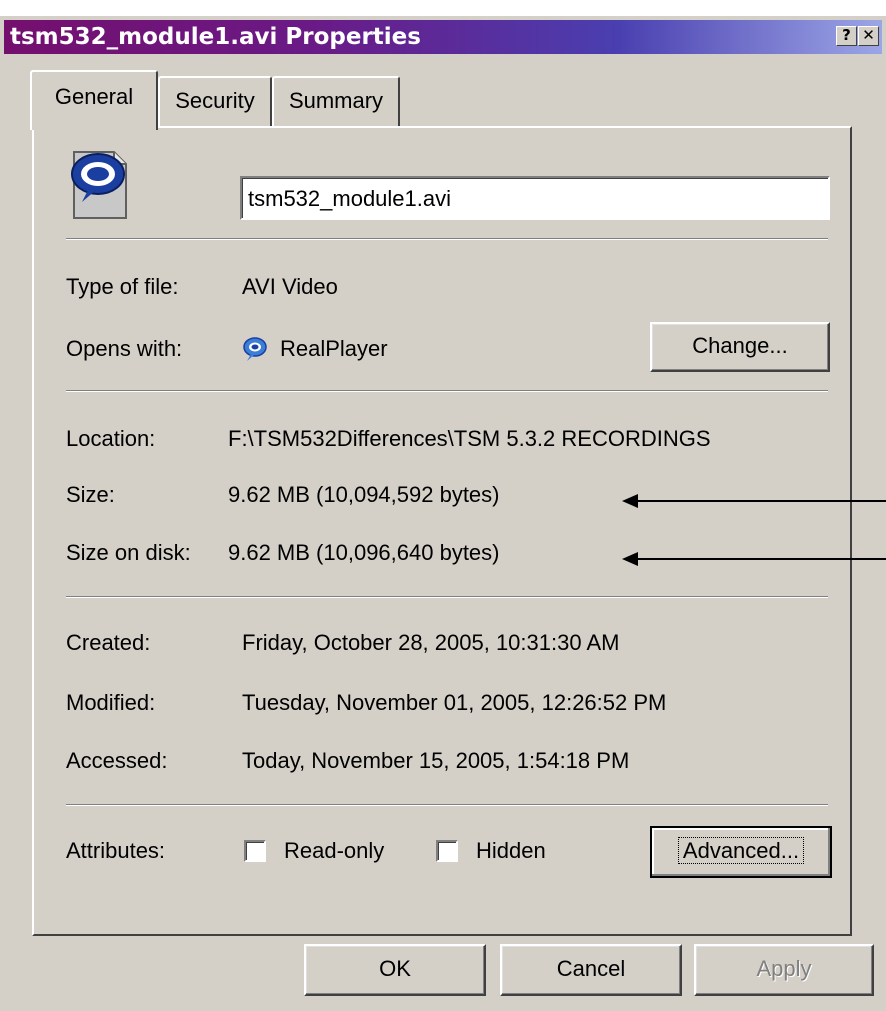 Image resolution: width=886 pixels, height=1011 pixels. What do you see at coordinates (255, 851) in the screenshot?
I see `read-only-checkbox` at bounding box center [255, 851].